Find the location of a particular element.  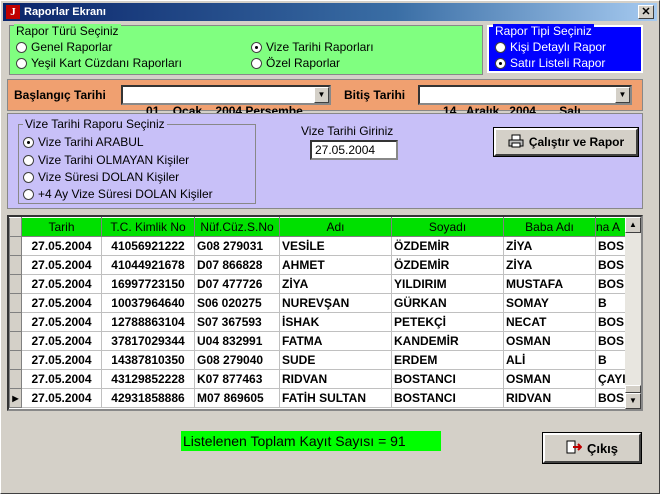

column-header: T.C. Kimlik No is located at coordinates (148, 227).